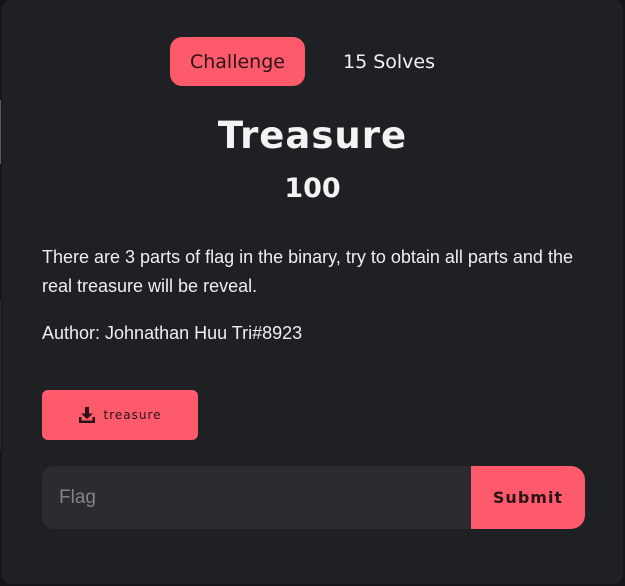  What do you see at coordinates (237, 61) in the screenshot?
I see `tab-challenge: Challenge` at bounding box center [237, 61].